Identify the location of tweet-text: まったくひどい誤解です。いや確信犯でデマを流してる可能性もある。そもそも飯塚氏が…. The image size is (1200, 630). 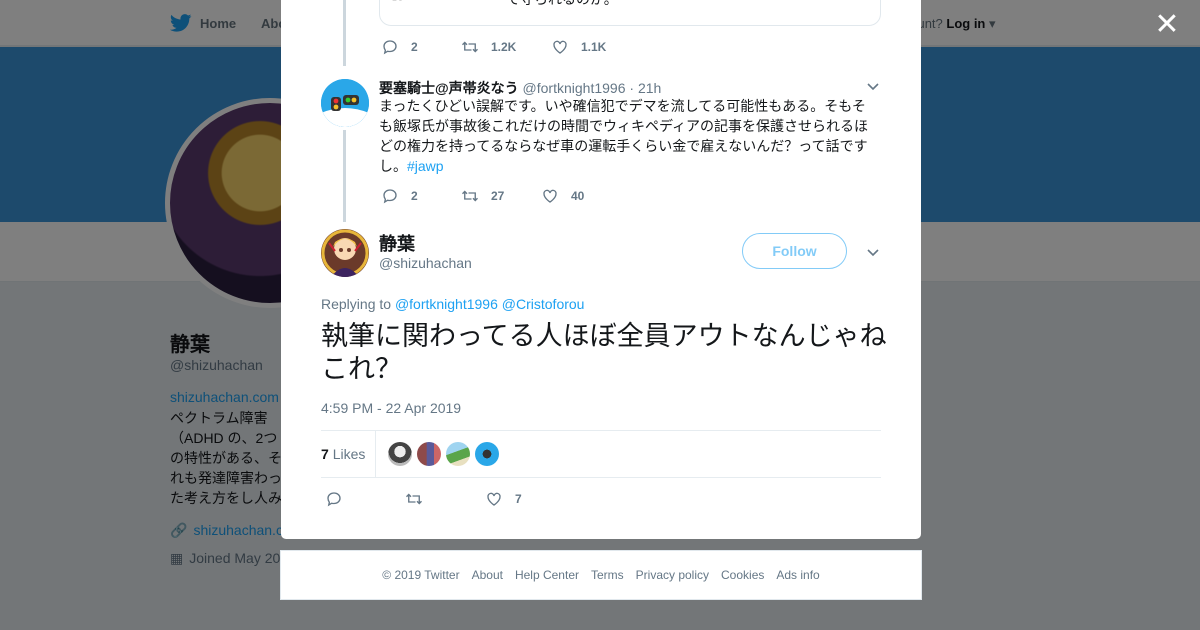
(629, 136).